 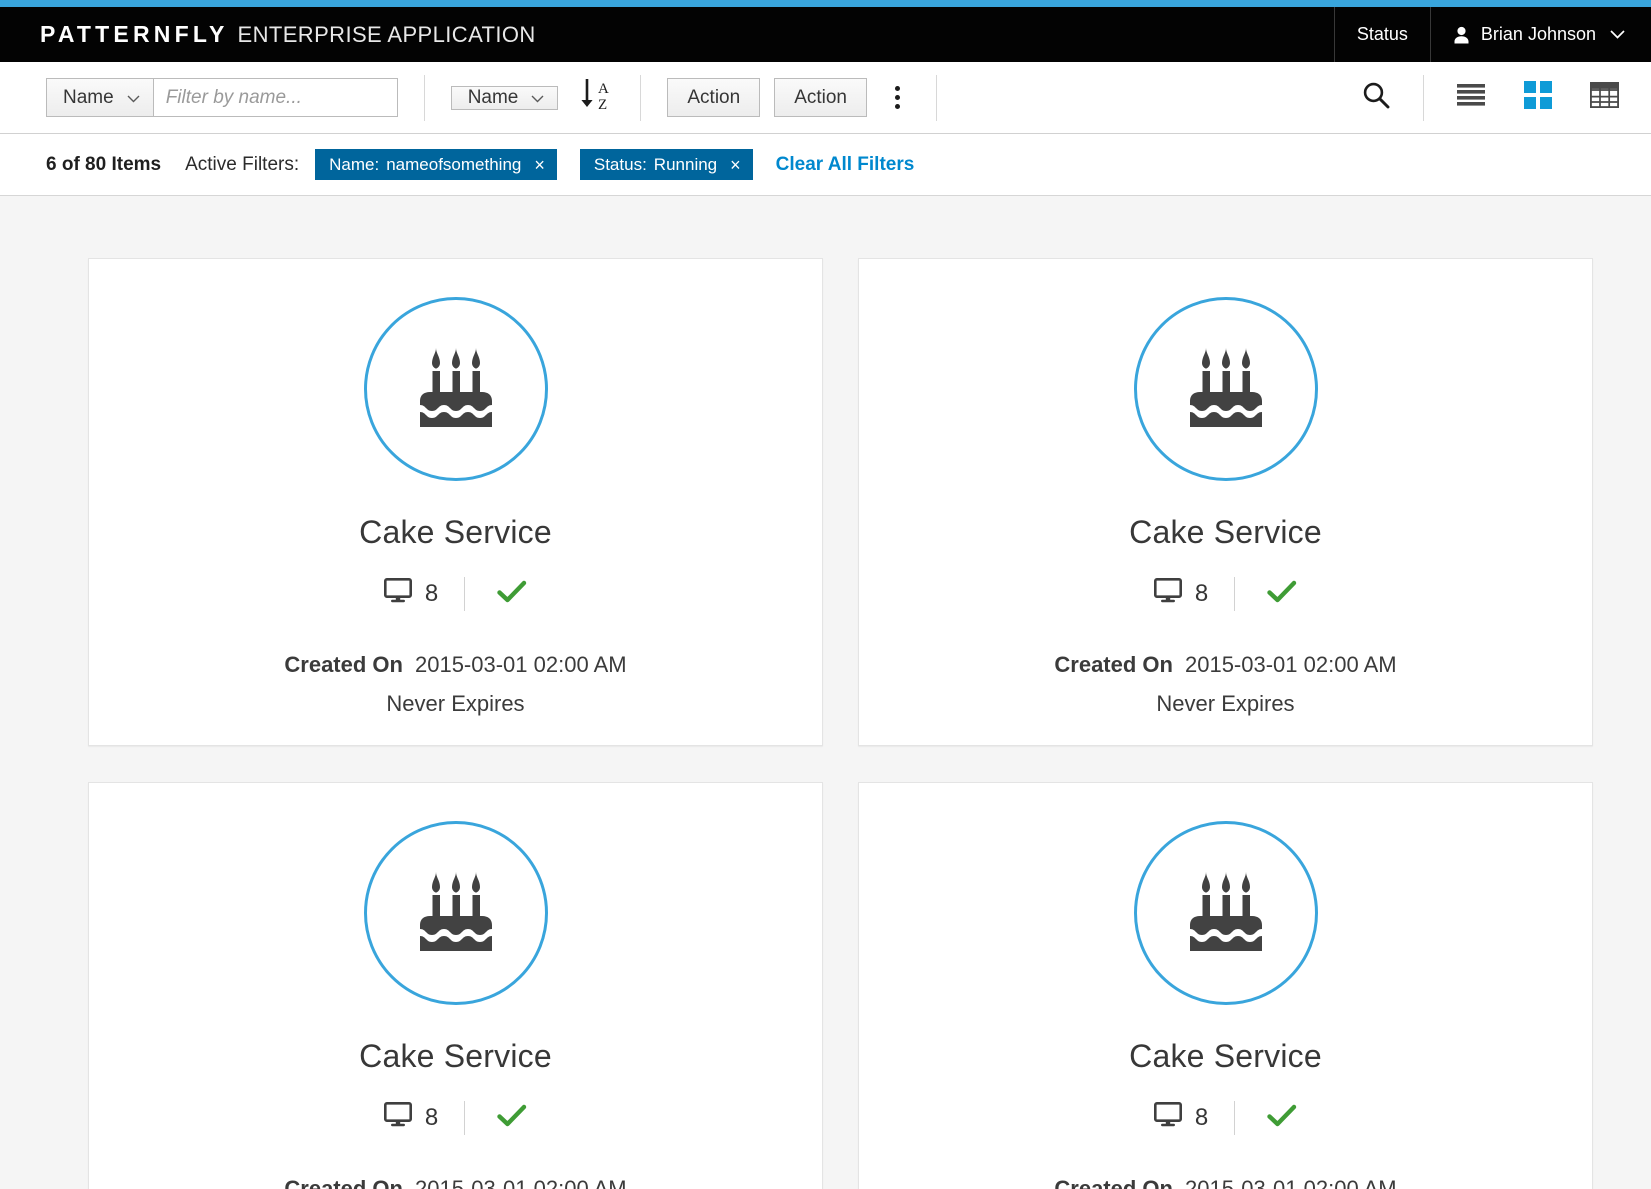 What do you see at coordinates (493, 97) in the screenshot?
I see `sort-field-select-label: Name` at bounding box center [493, 97].